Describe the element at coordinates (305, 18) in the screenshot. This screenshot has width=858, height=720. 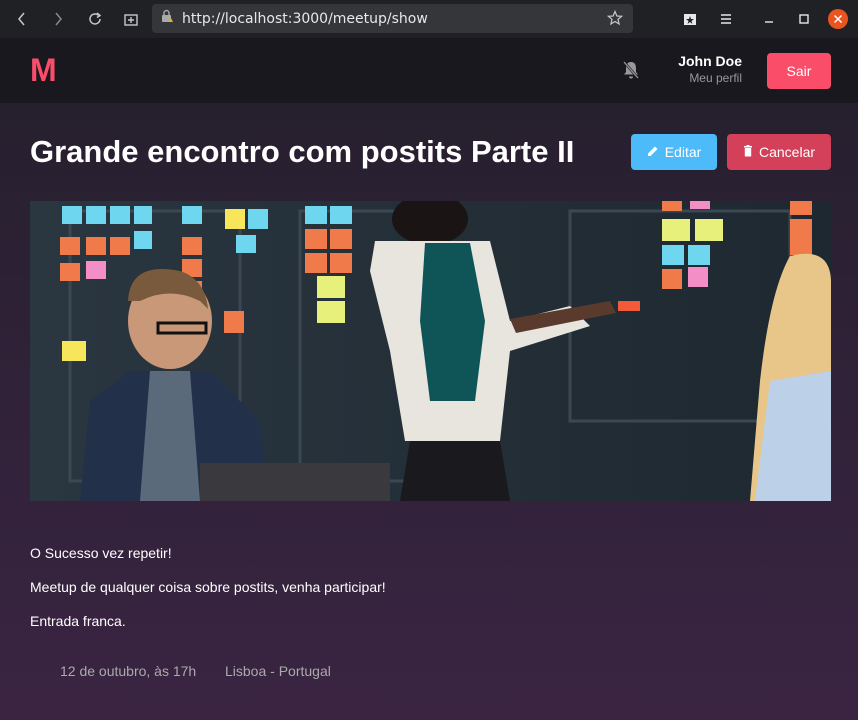
I see `url-text: http://localhost:3000/meetup/show` at that location.